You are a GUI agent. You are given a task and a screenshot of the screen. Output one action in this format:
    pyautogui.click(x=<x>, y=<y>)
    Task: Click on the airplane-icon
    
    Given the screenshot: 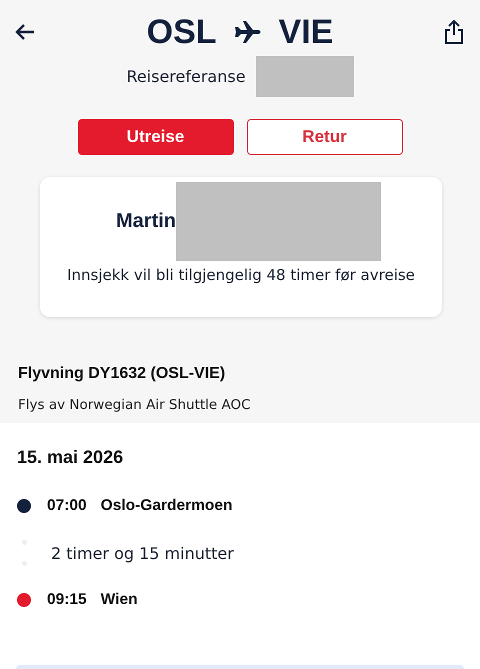 What is the action you would take?
    pyautogui.click(x=247, y=32)
    